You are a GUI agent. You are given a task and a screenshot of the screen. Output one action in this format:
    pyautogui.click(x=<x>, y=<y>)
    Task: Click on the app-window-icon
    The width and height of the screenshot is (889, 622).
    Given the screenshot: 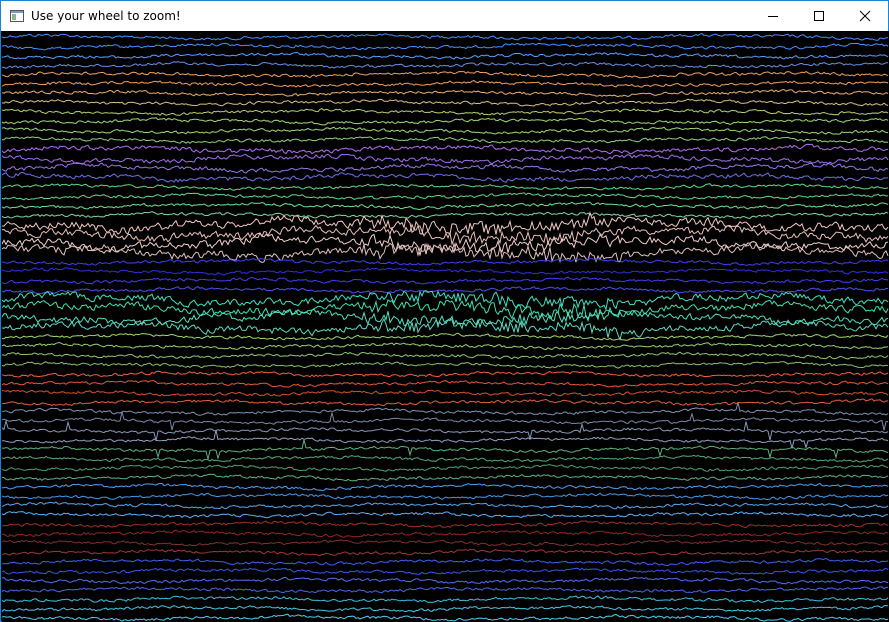 What is the action you would take?
    pyautogui.click(x=17, y=16)
    